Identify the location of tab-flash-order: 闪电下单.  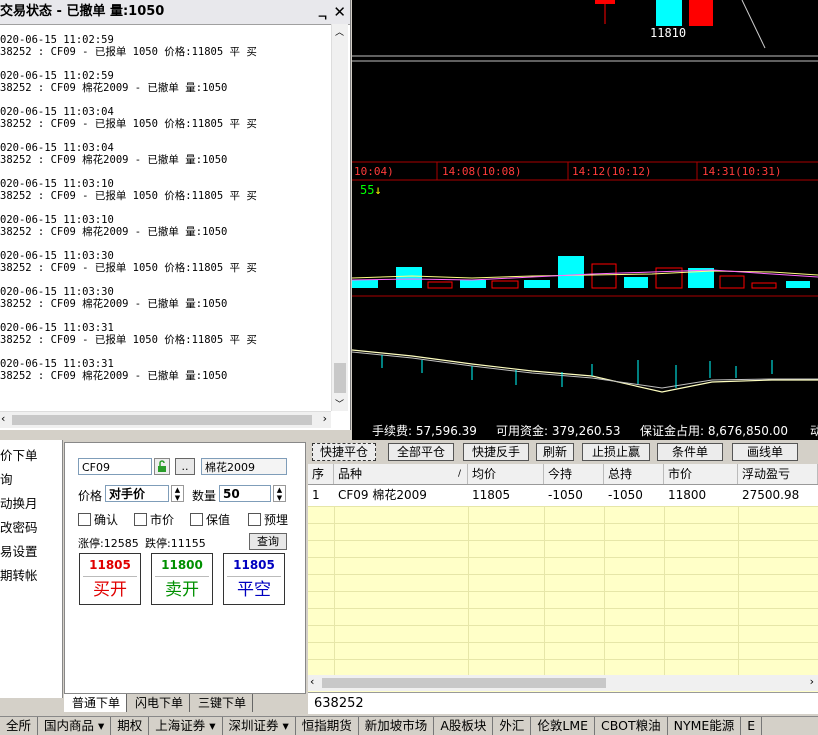
(159, 703).